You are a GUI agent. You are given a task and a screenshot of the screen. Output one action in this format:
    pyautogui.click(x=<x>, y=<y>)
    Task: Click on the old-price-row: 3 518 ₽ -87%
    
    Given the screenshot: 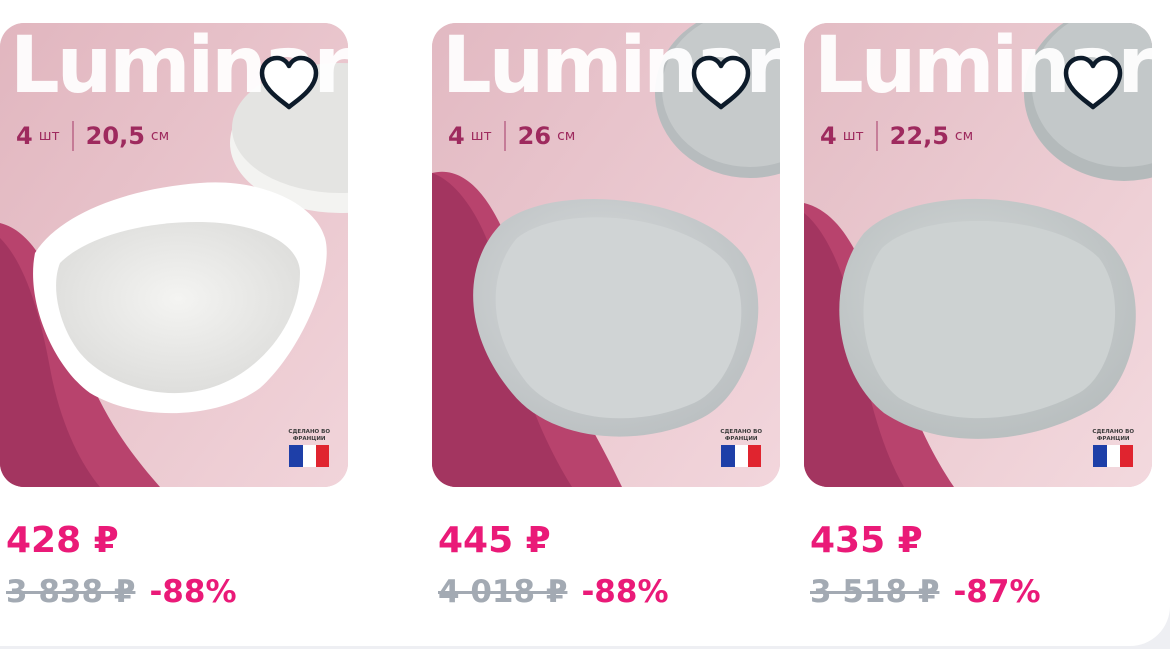 What is the action you would take?
    pyautogui.click(x=981, y=592)
    